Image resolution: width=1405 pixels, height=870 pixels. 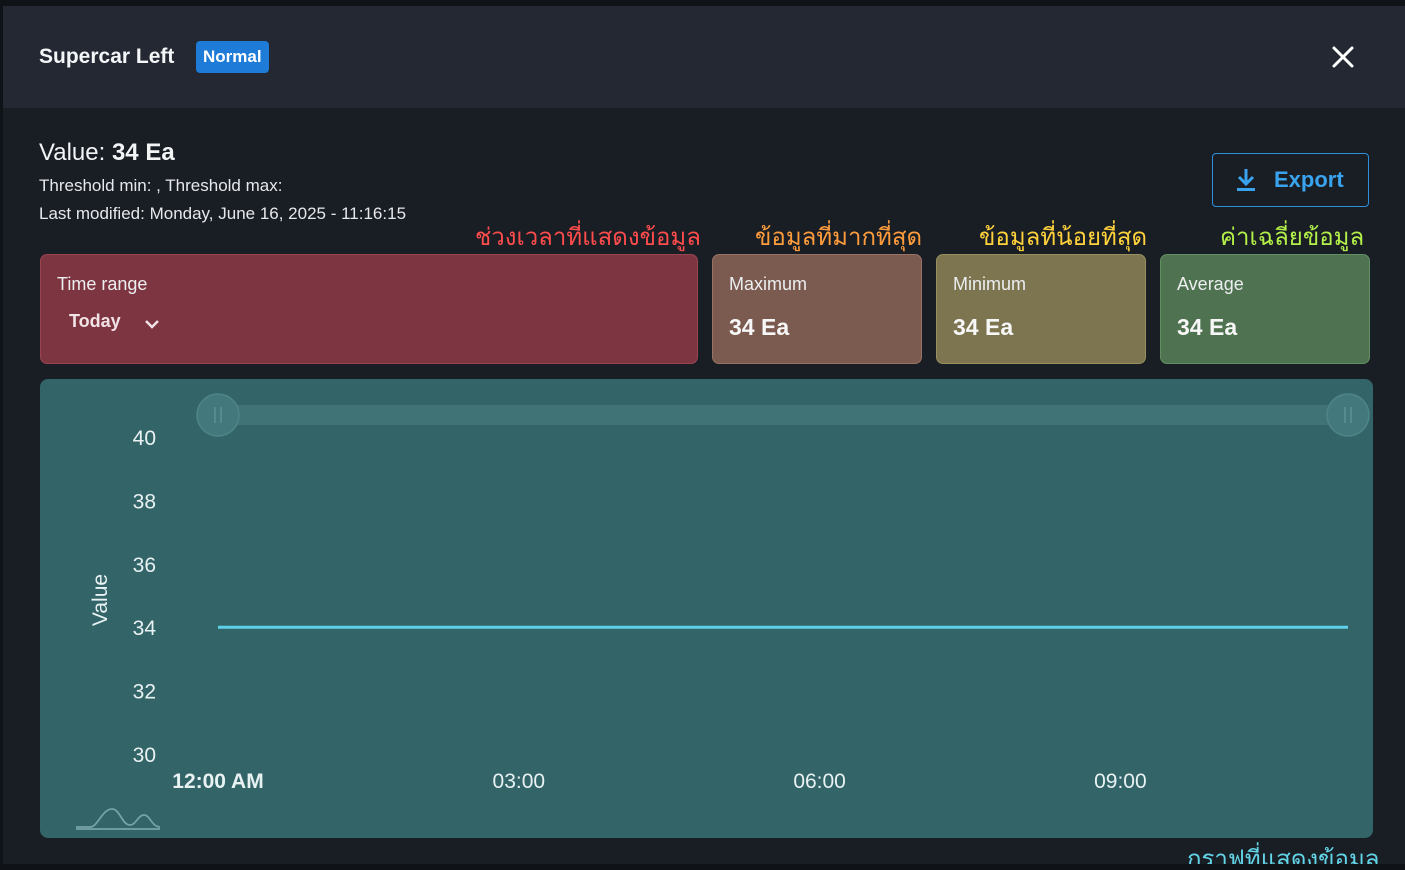 I want to click on y-tick-label: 40, so click(x=144, y=438).